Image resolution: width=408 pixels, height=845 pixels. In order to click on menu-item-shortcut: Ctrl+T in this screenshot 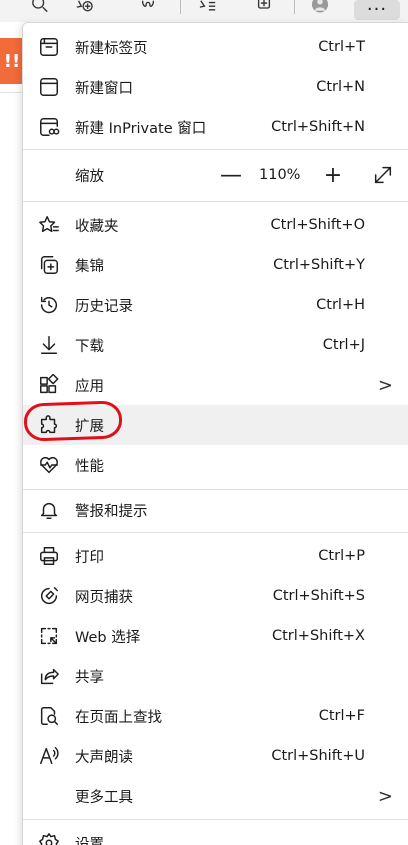, I will do `click(341, 47)`.